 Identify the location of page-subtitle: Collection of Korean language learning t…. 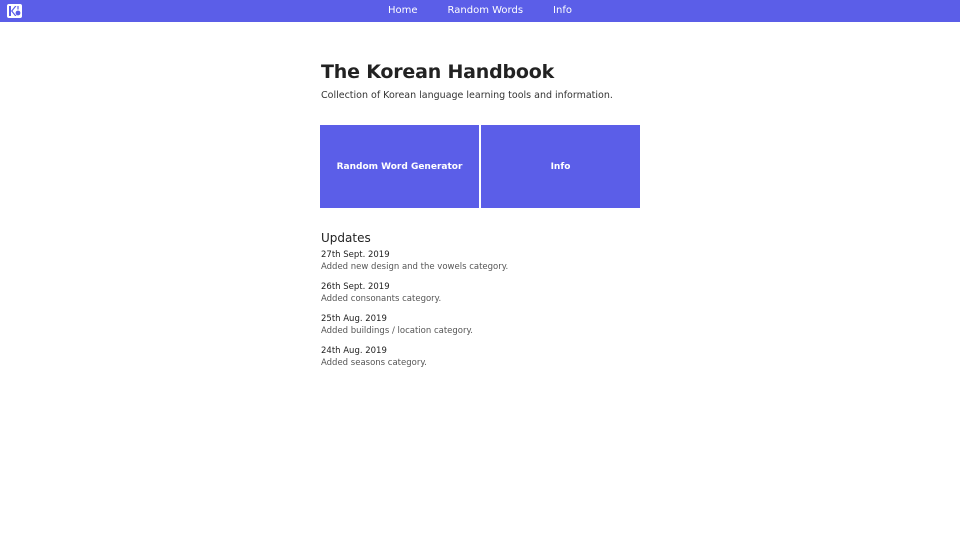
(467, 95).